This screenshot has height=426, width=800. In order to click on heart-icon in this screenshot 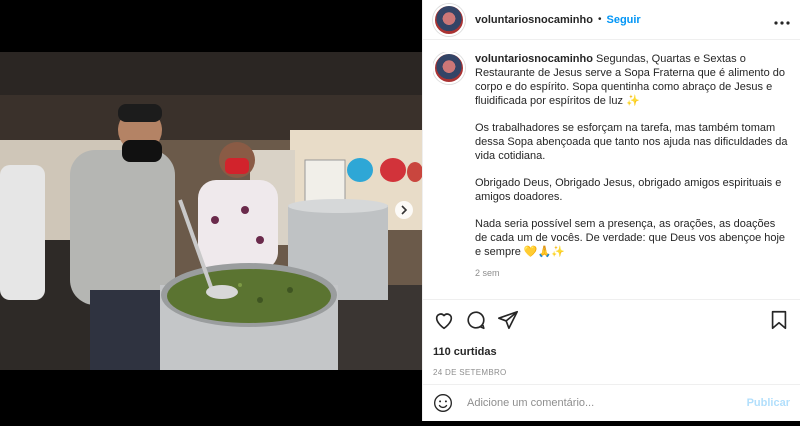, I will do `click(444, 320)`.